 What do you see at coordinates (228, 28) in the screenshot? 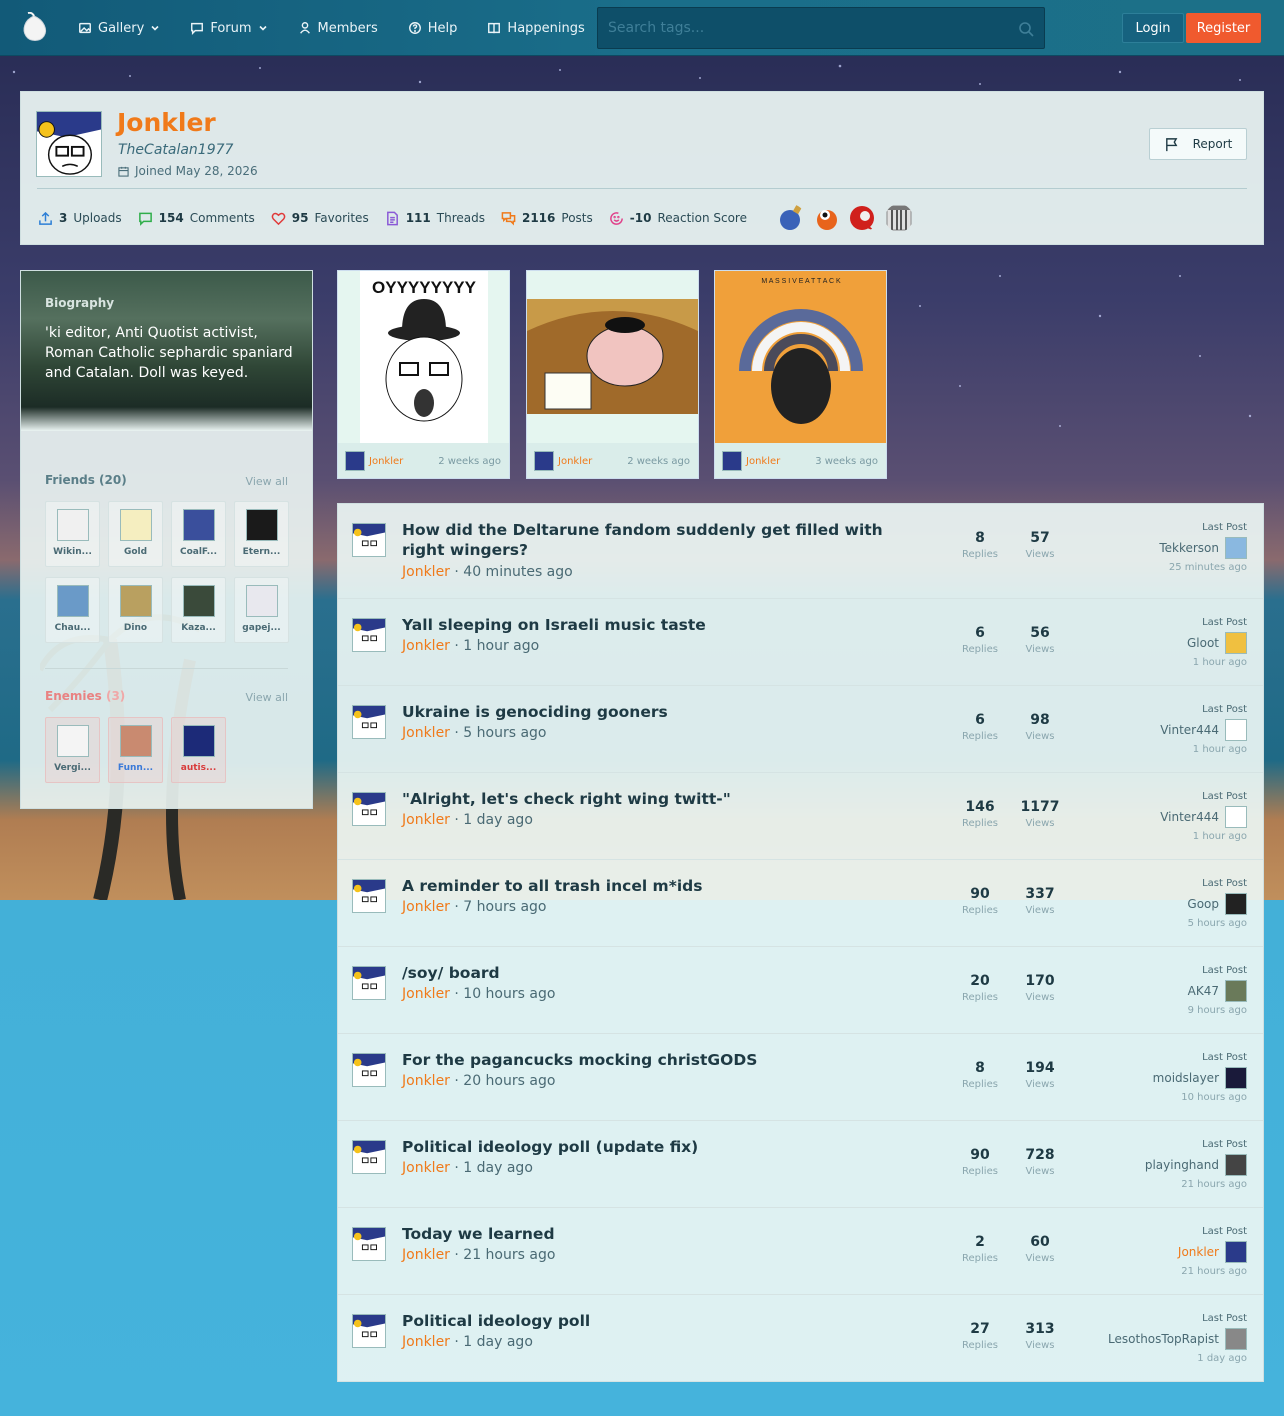
I see `nav-forum: Forum` at bounding box center [228, 28].